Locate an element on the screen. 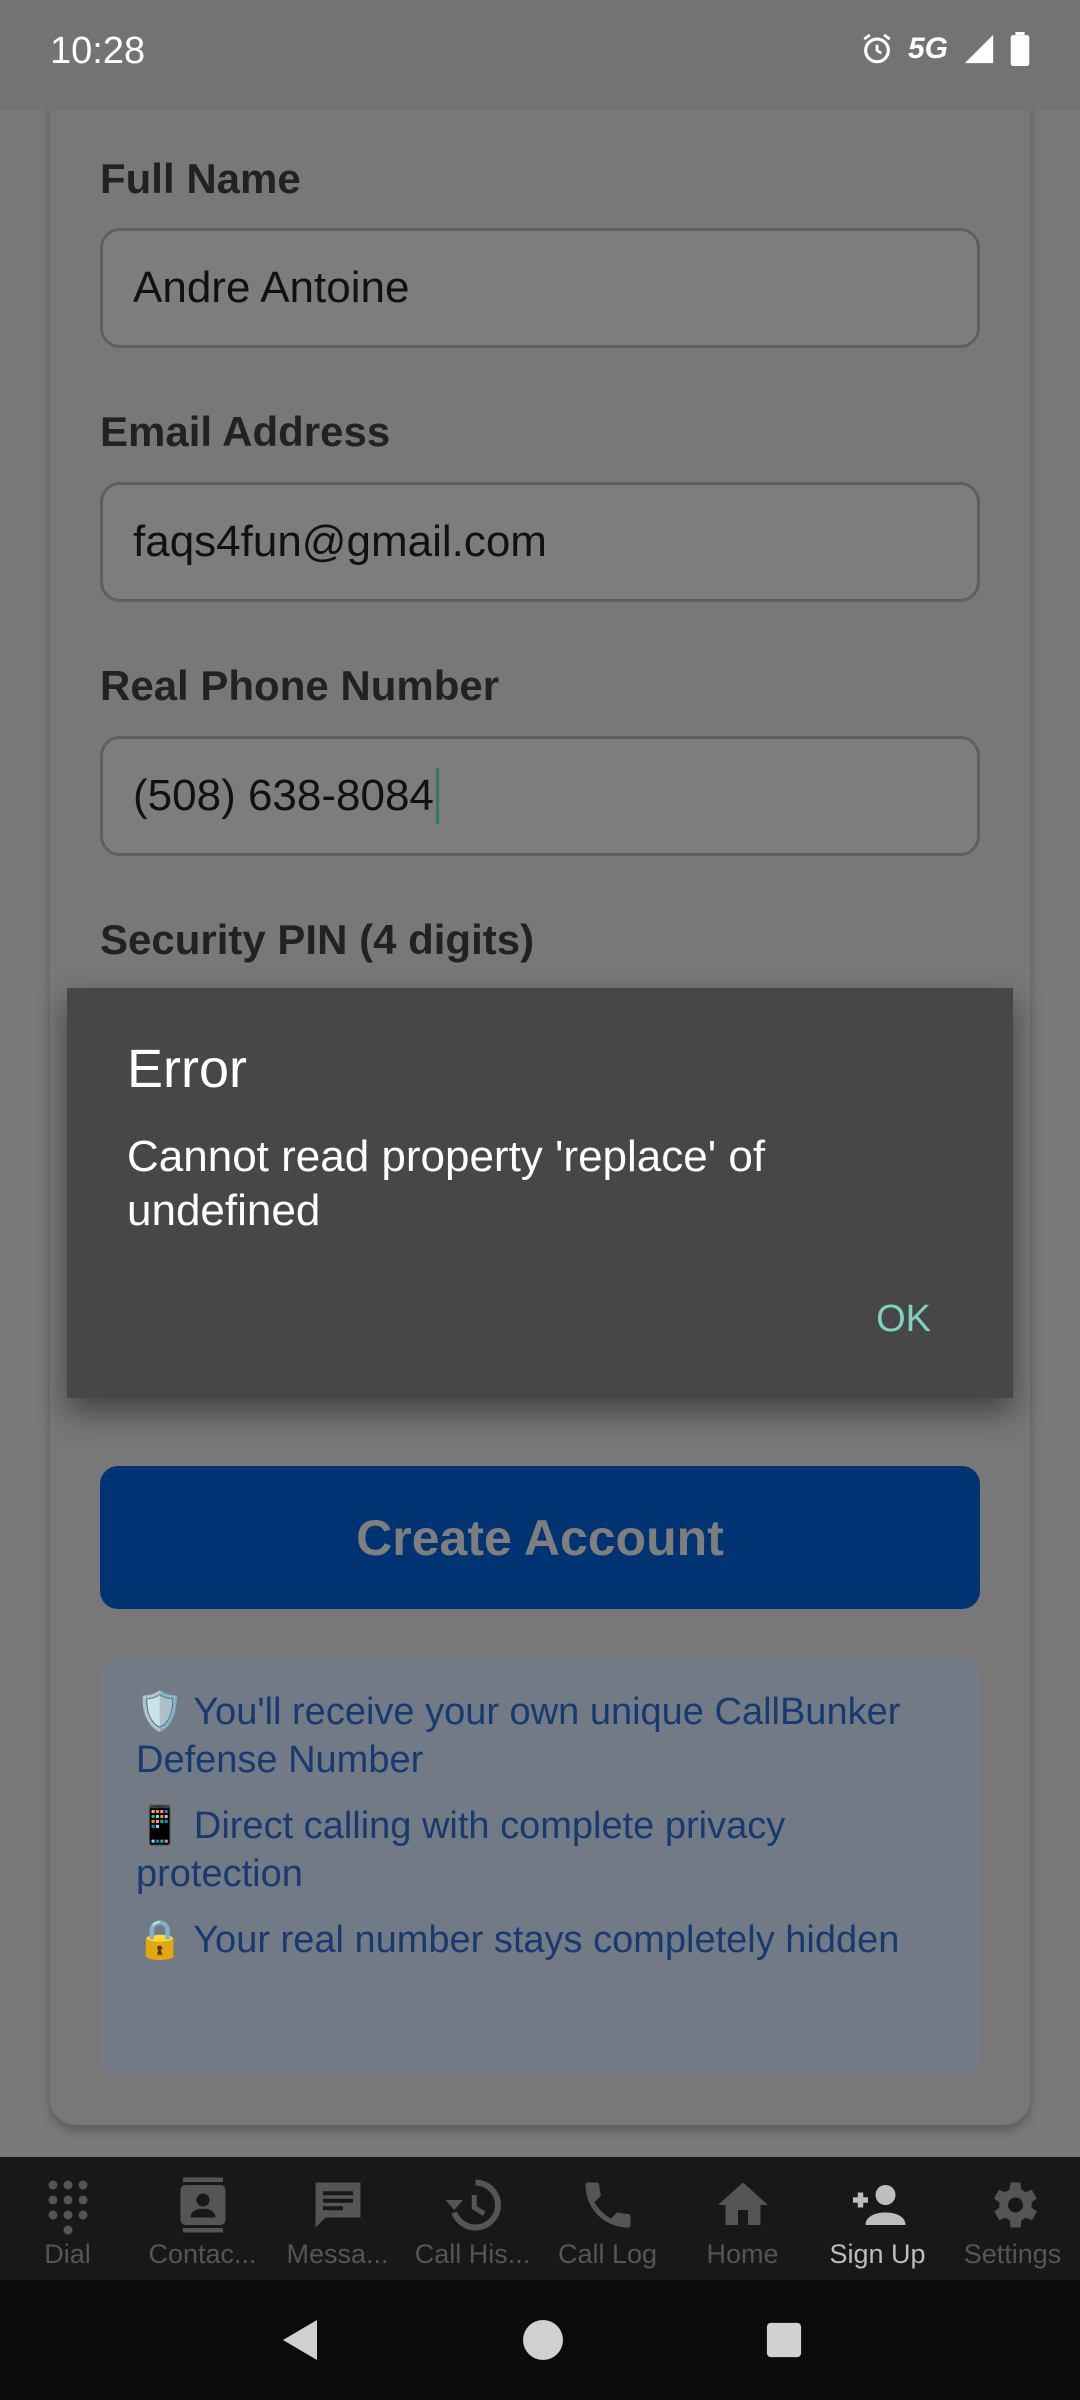 Image resolution: width=1080 pixels, height=2400 pixels. status-icons: 5G is located at coordinates (945, 49).